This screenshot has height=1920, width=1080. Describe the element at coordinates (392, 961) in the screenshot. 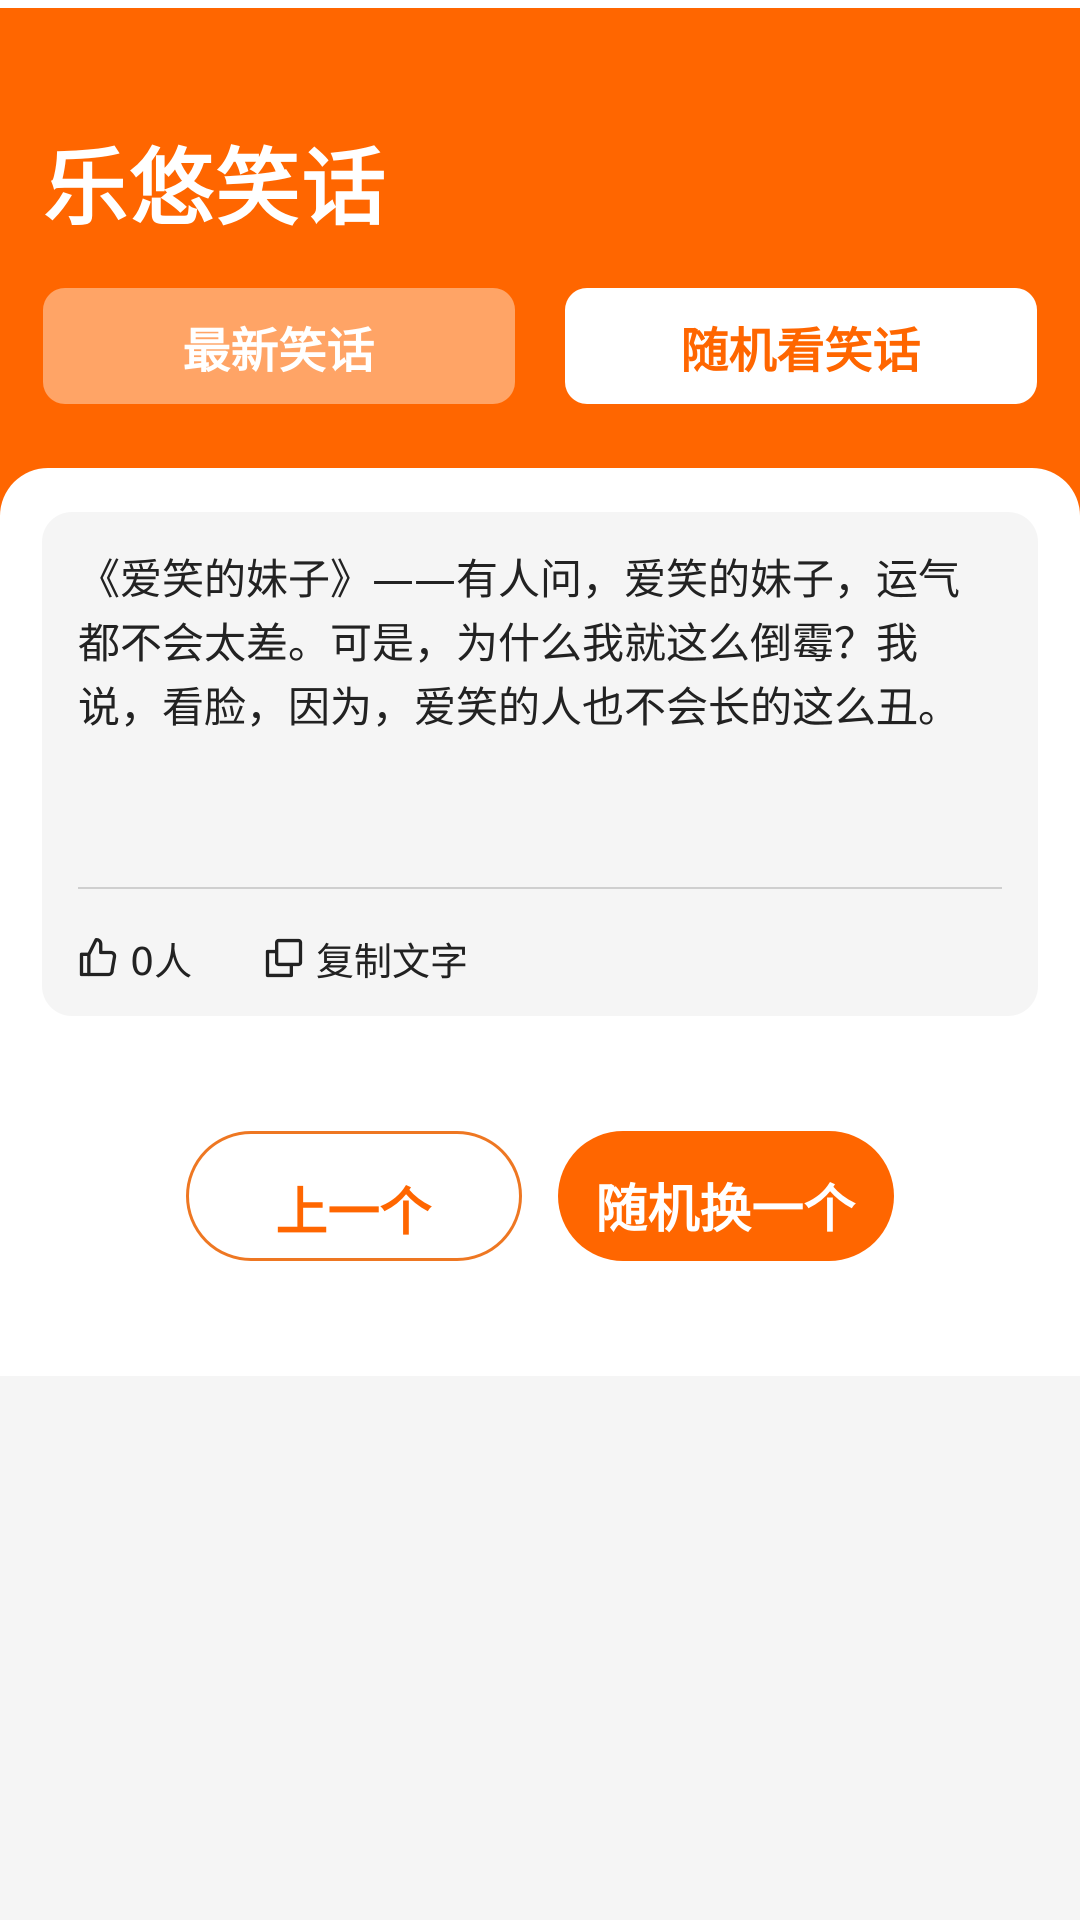

I see `copy-text-label: 复制文字` at that location.